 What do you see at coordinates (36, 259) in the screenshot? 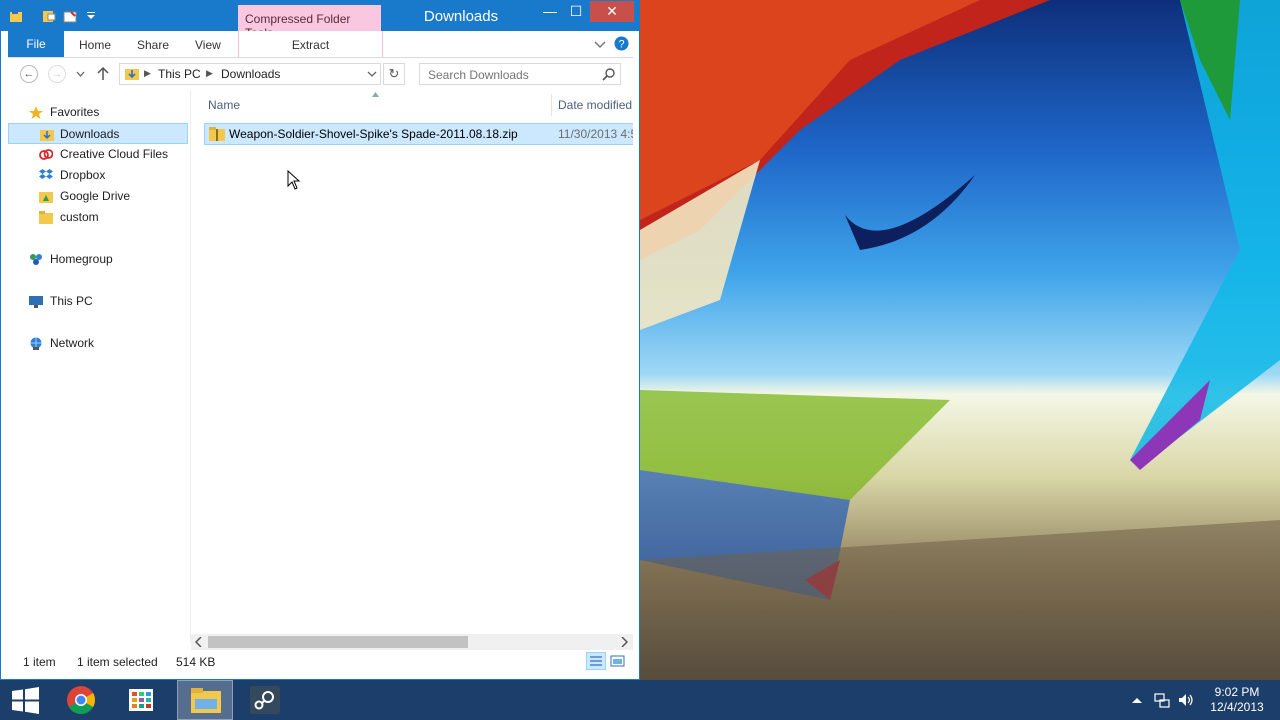
I see `homegroup-icon` at bounding box center [36, 259].